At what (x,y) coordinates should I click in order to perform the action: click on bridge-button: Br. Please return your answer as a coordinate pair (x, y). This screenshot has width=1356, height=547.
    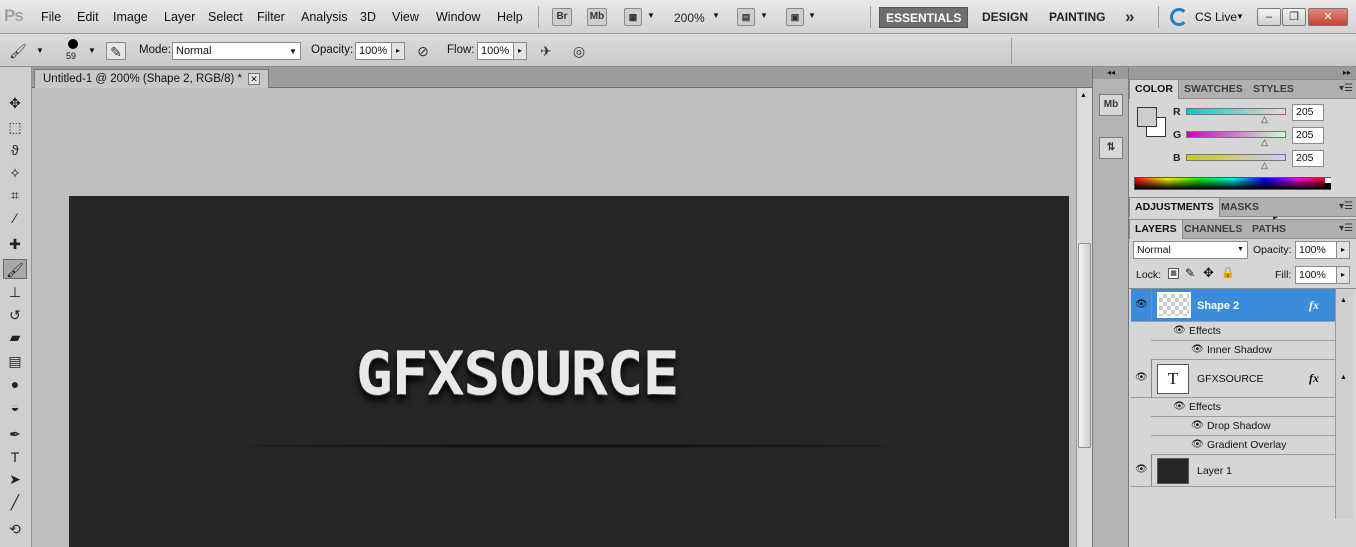
    Looking at the image, I should click on (562, 17).